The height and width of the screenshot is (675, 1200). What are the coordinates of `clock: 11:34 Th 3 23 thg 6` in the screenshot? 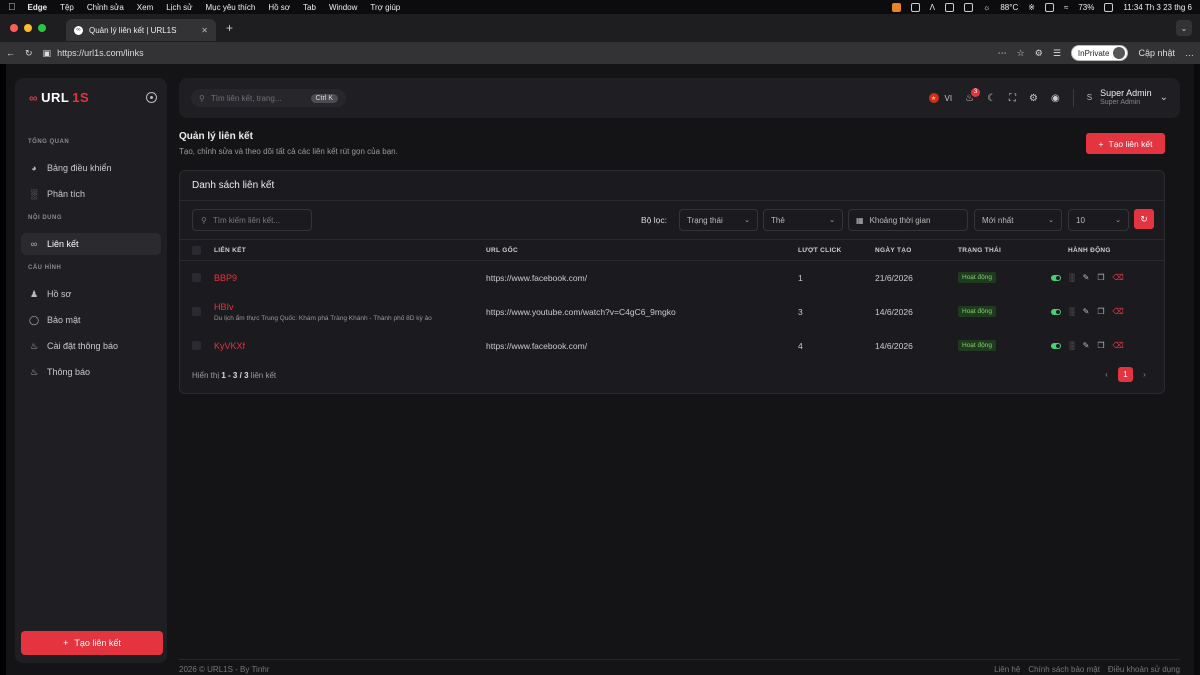 It's located at (1157, 7).